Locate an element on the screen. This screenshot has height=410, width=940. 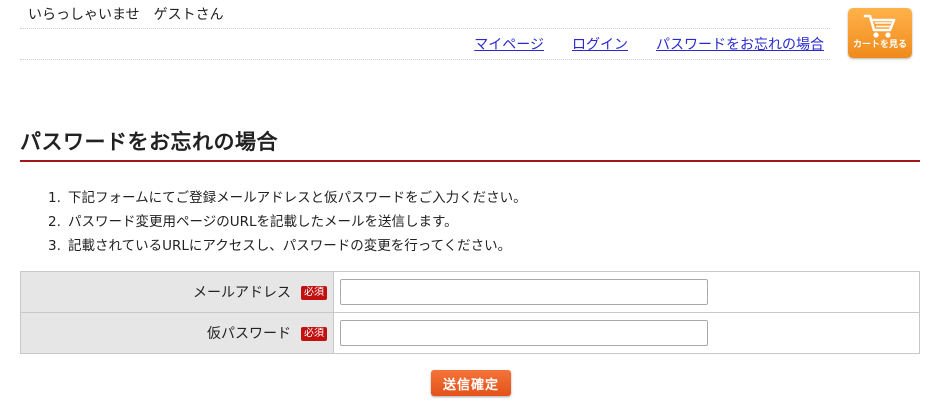
site-header: いらっしゃいませ ゲストさん マイページ ログイン パスワードをお忘れの場合 is located at coordinates (425, 30).